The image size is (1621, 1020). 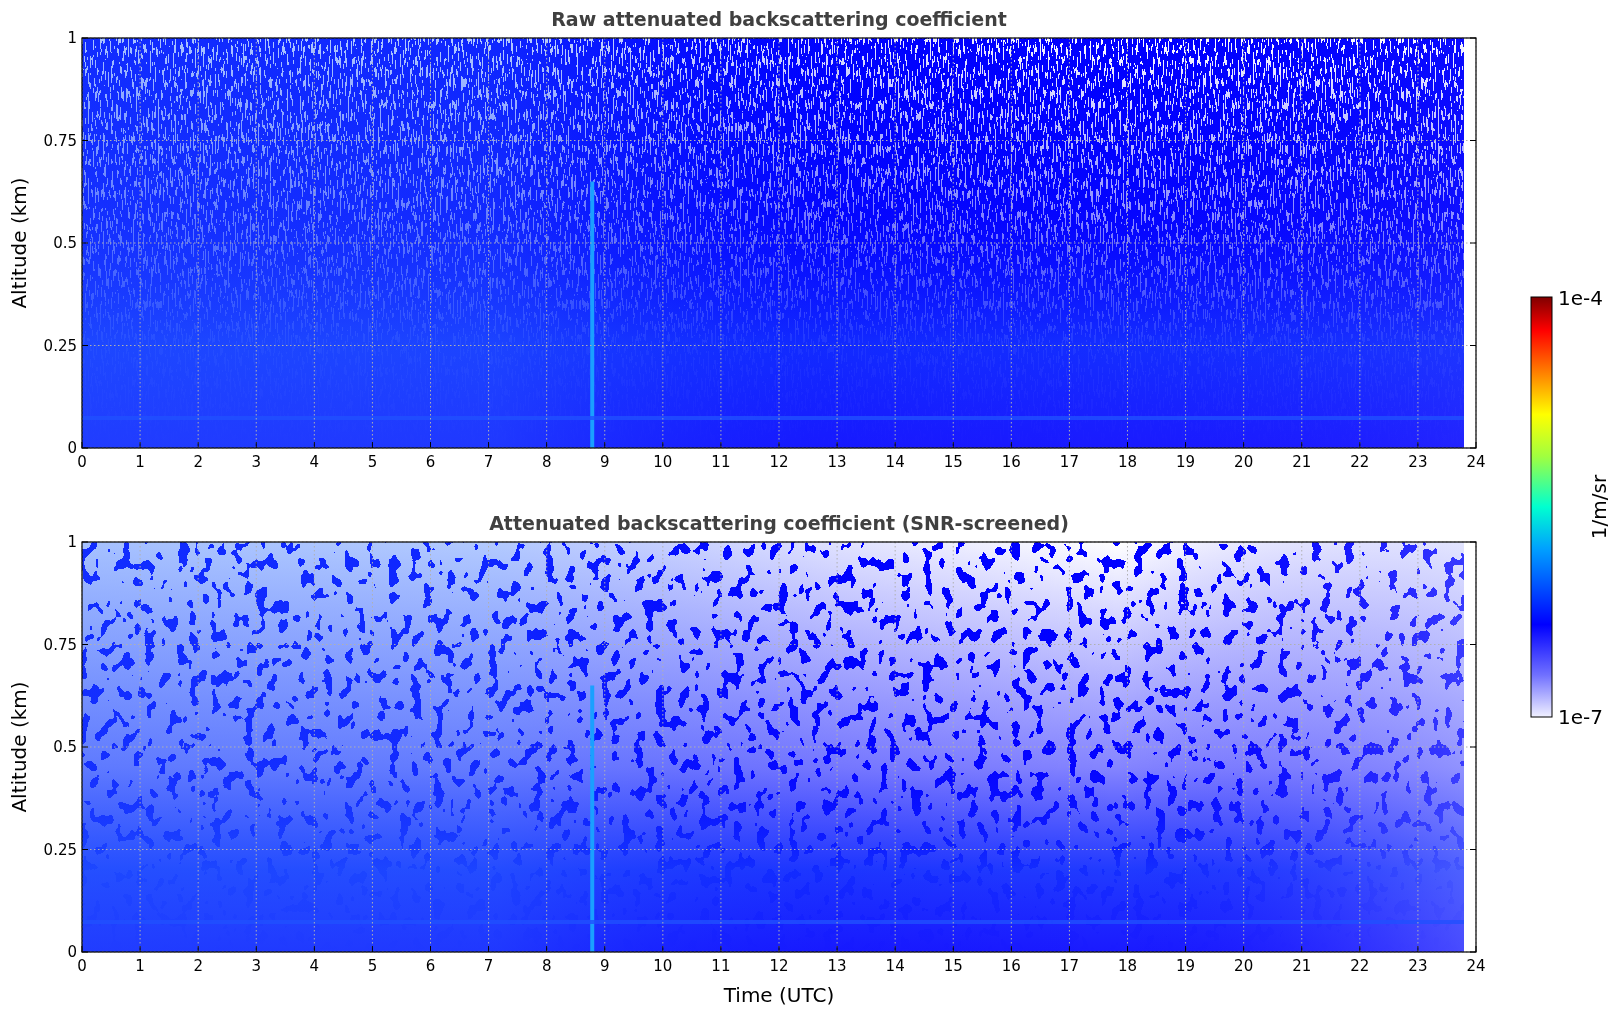 I want to click on panel-title: Attenuated backscattering coefficient (SNR-screened), so click(x=779, y=523).